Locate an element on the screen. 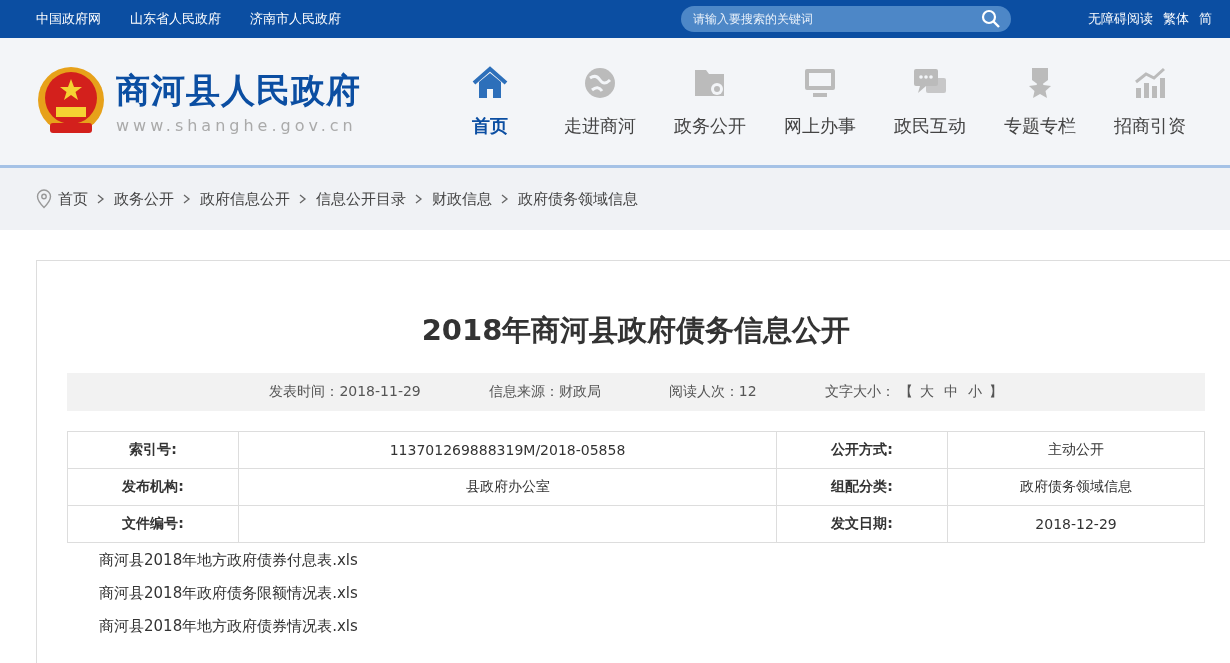 The height and width of the screenshot is (663, 1230). nav-tab: 政民互动 is located at coordinates (930, 101).